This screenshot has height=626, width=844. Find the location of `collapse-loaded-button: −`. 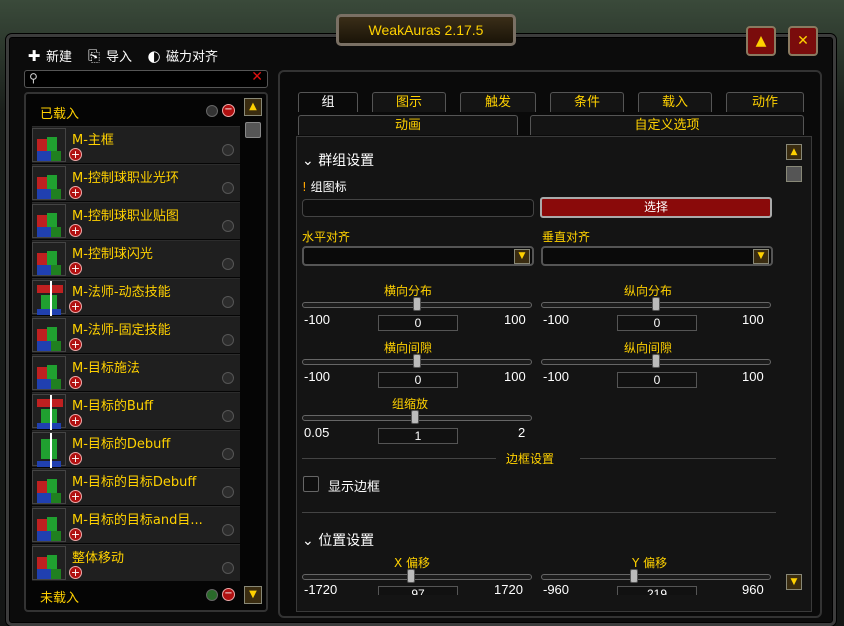

collapse-loaded-button: − is located at coordinates (228, 110).